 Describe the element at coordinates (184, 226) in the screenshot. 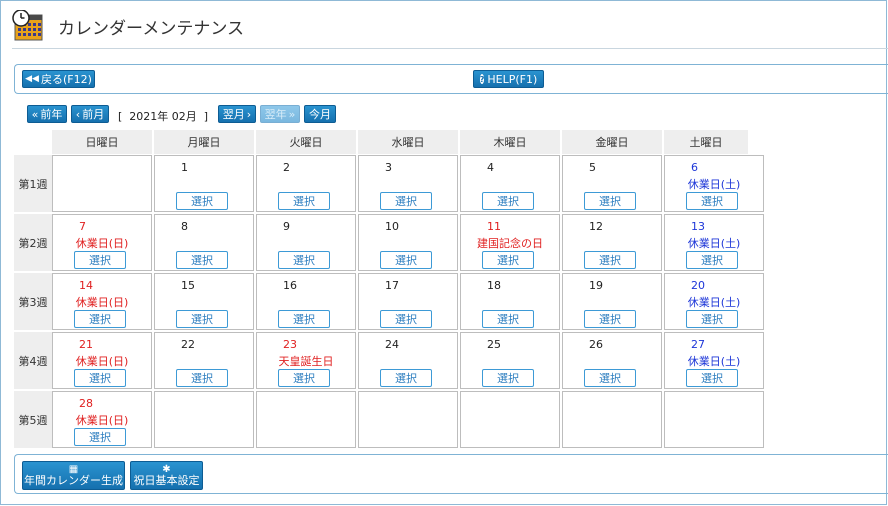

I see `day-number: 8` at that location.